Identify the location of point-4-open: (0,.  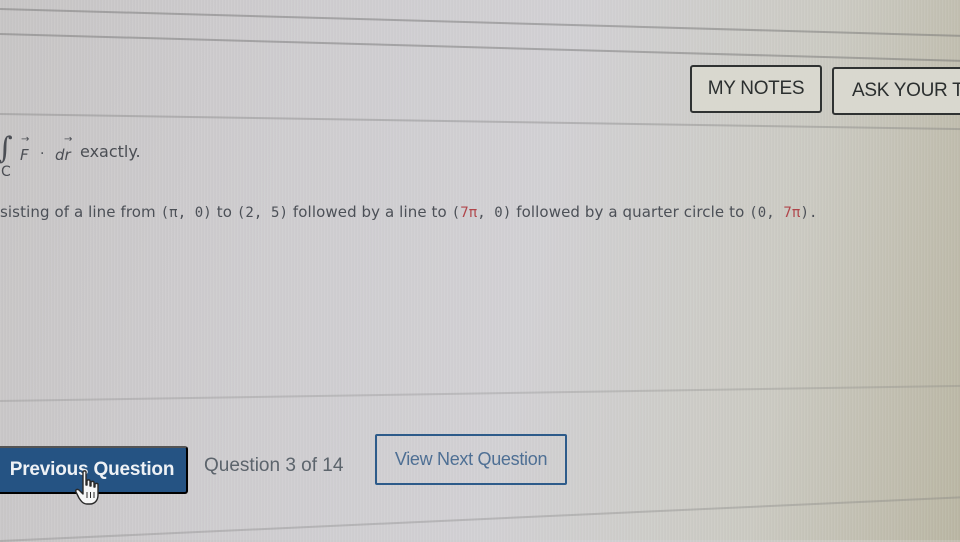
(766, 213).